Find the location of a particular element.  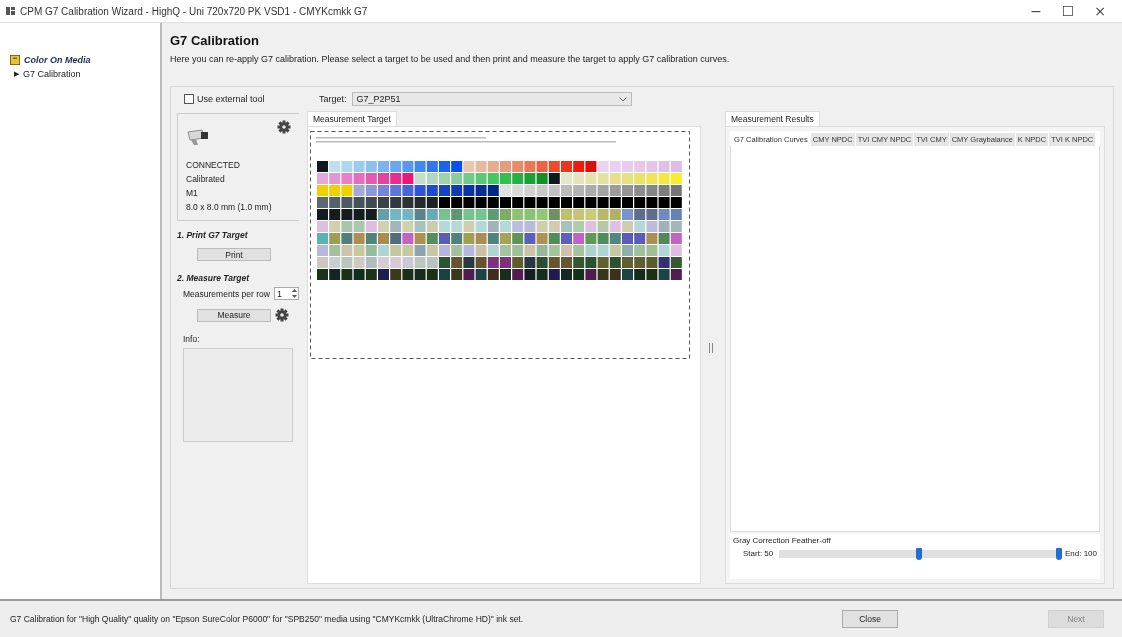

measurements-label: Measurements per row is located at coordinates (226, 293).